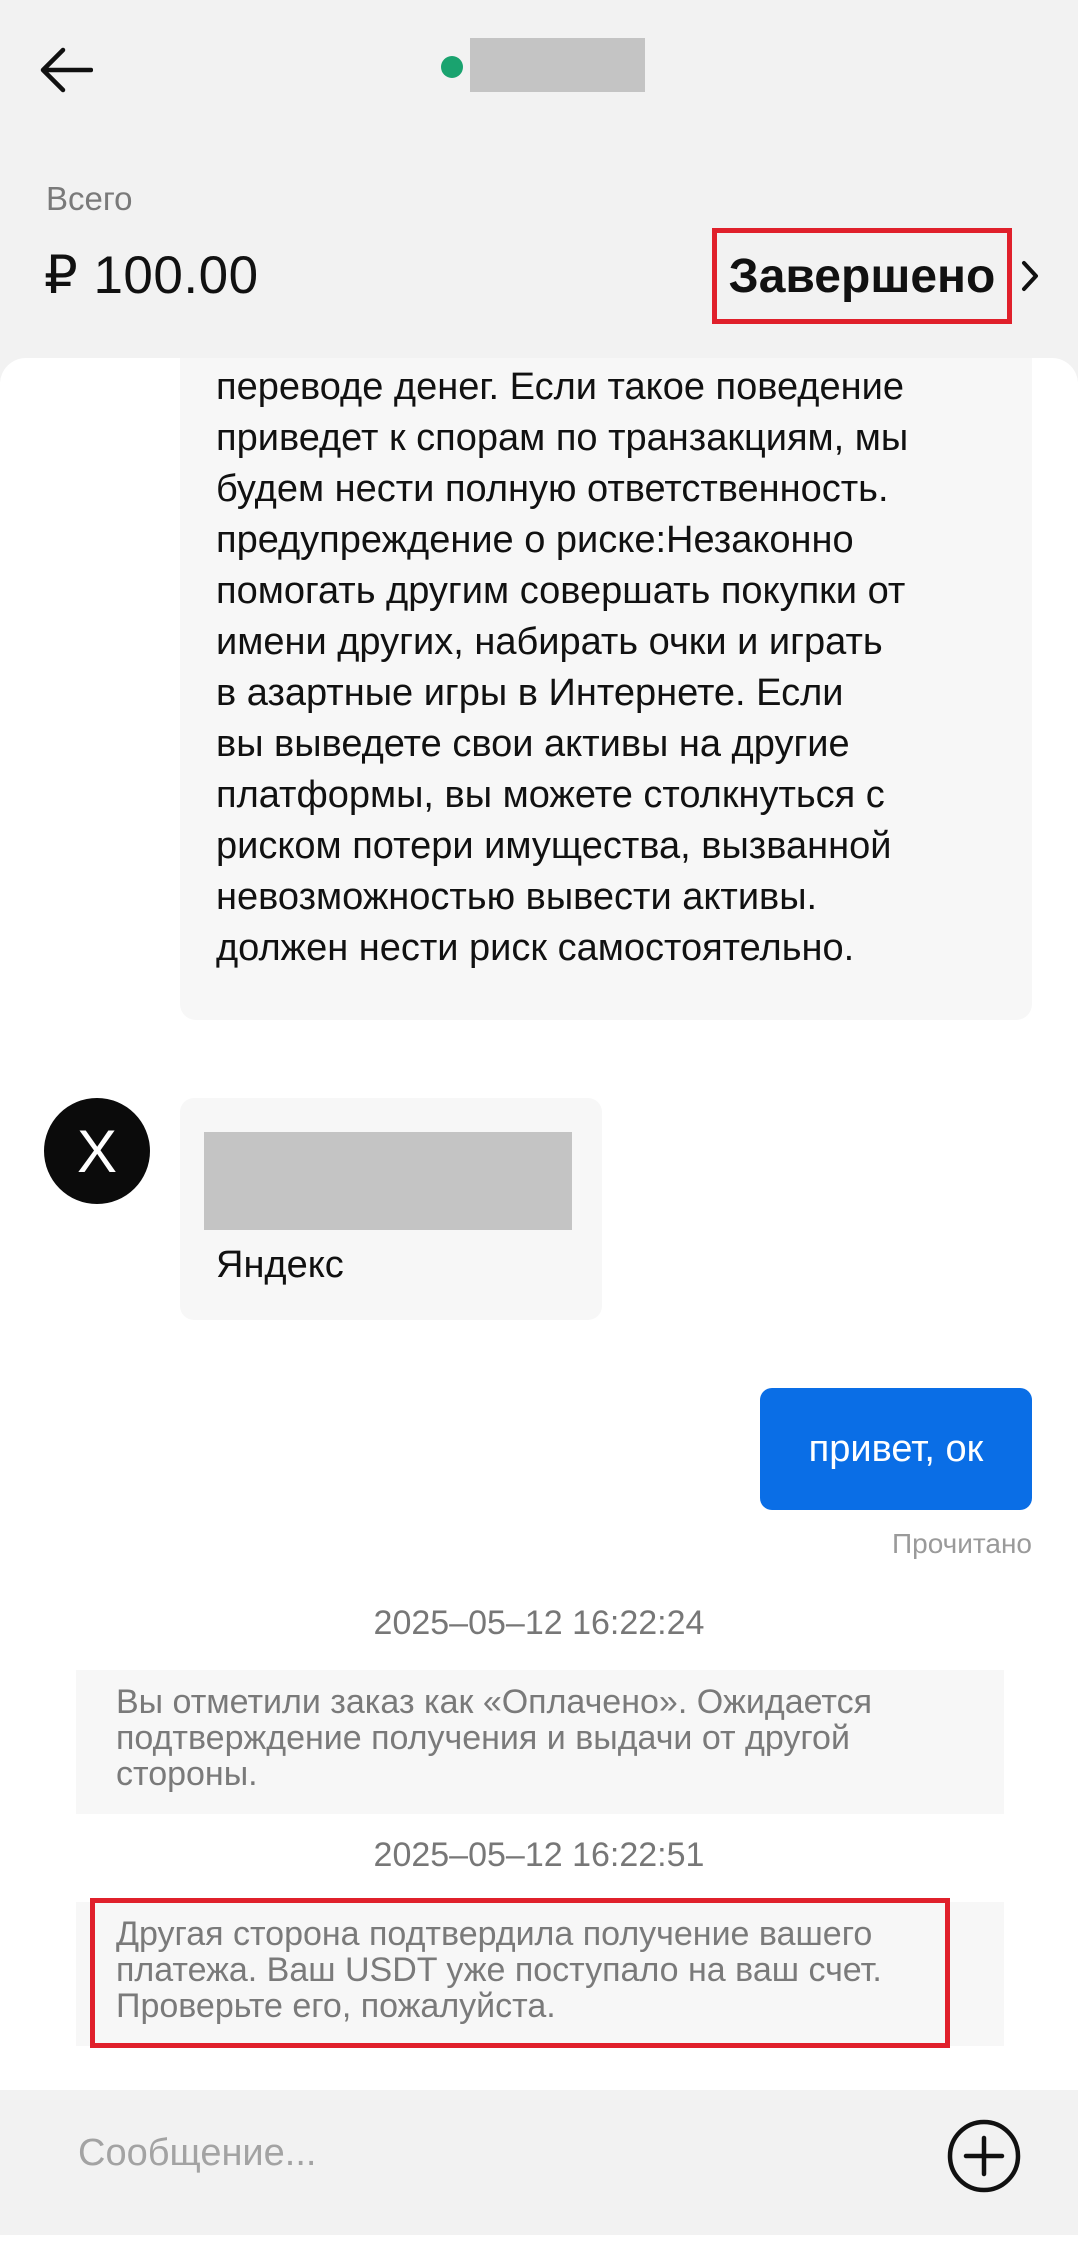 This screenshot has width=1078, height=2263. I want to click on outgoing-message-text: привет, ок, so click(896, 1448).